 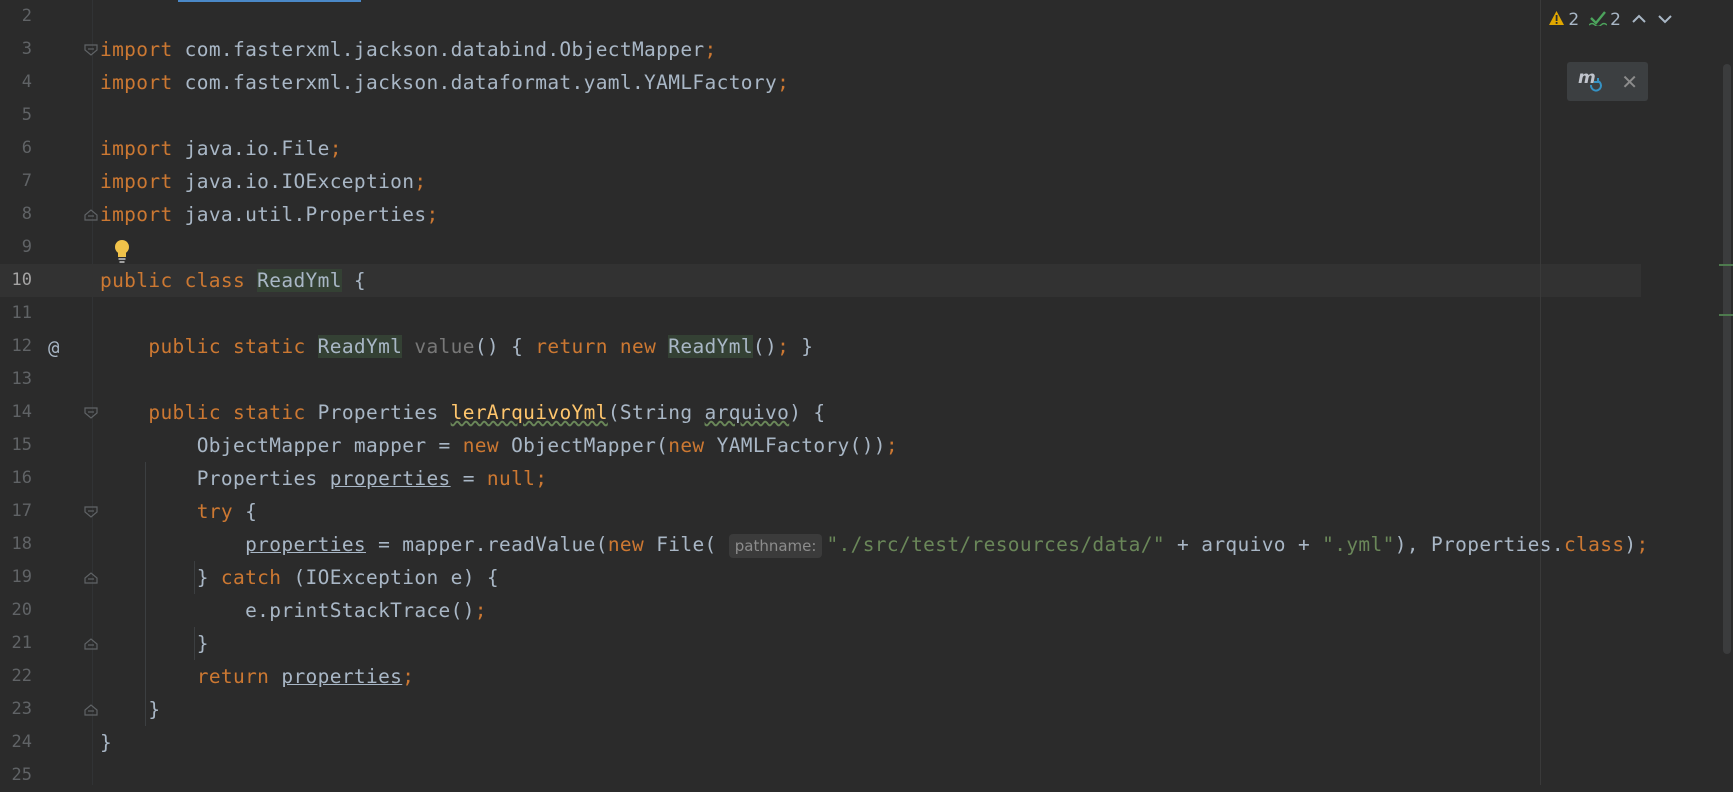 What do you see at coordinates (16, 445) in the screenshot?
I see `line-number: 15` at bounding box center [16, 445].